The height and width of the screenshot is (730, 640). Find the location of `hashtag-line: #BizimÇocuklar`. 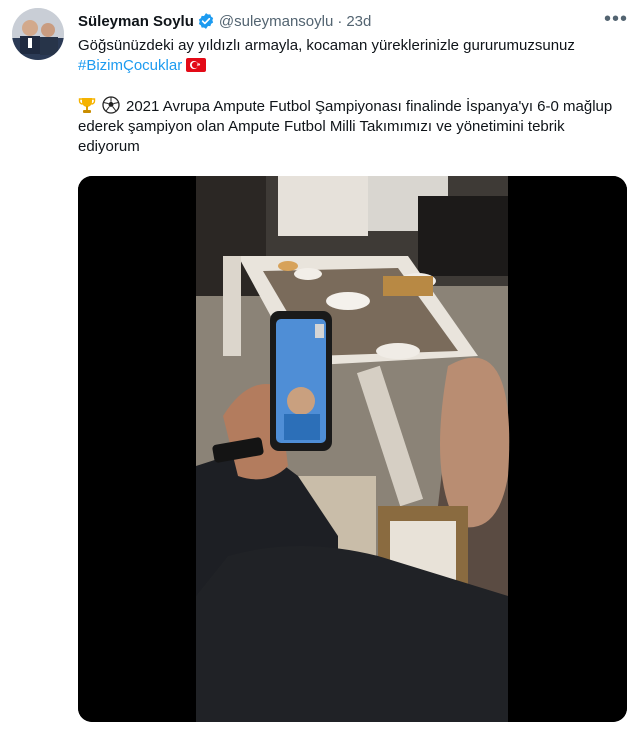

hashtag-line: #BizimÇocuklar is located at coordinates (352, 66).